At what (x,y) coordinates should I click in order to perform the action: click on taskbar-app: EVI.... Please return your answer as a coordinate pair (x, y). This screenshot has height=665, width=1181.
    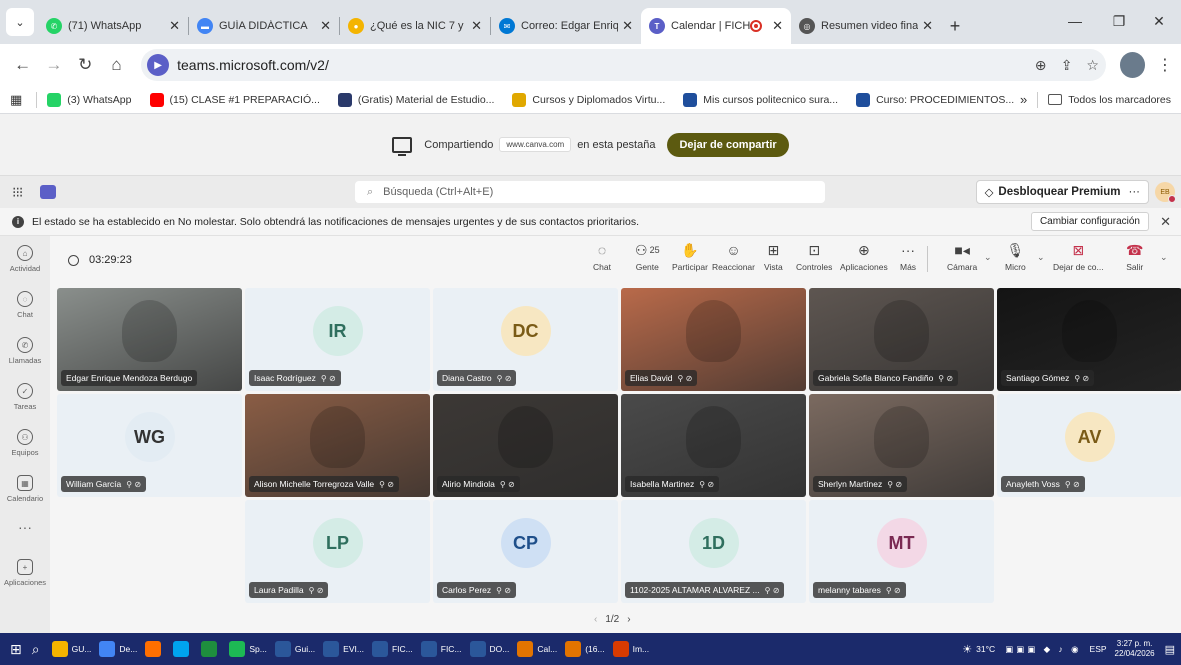
    Looking at the image, I should click on (343, 649).